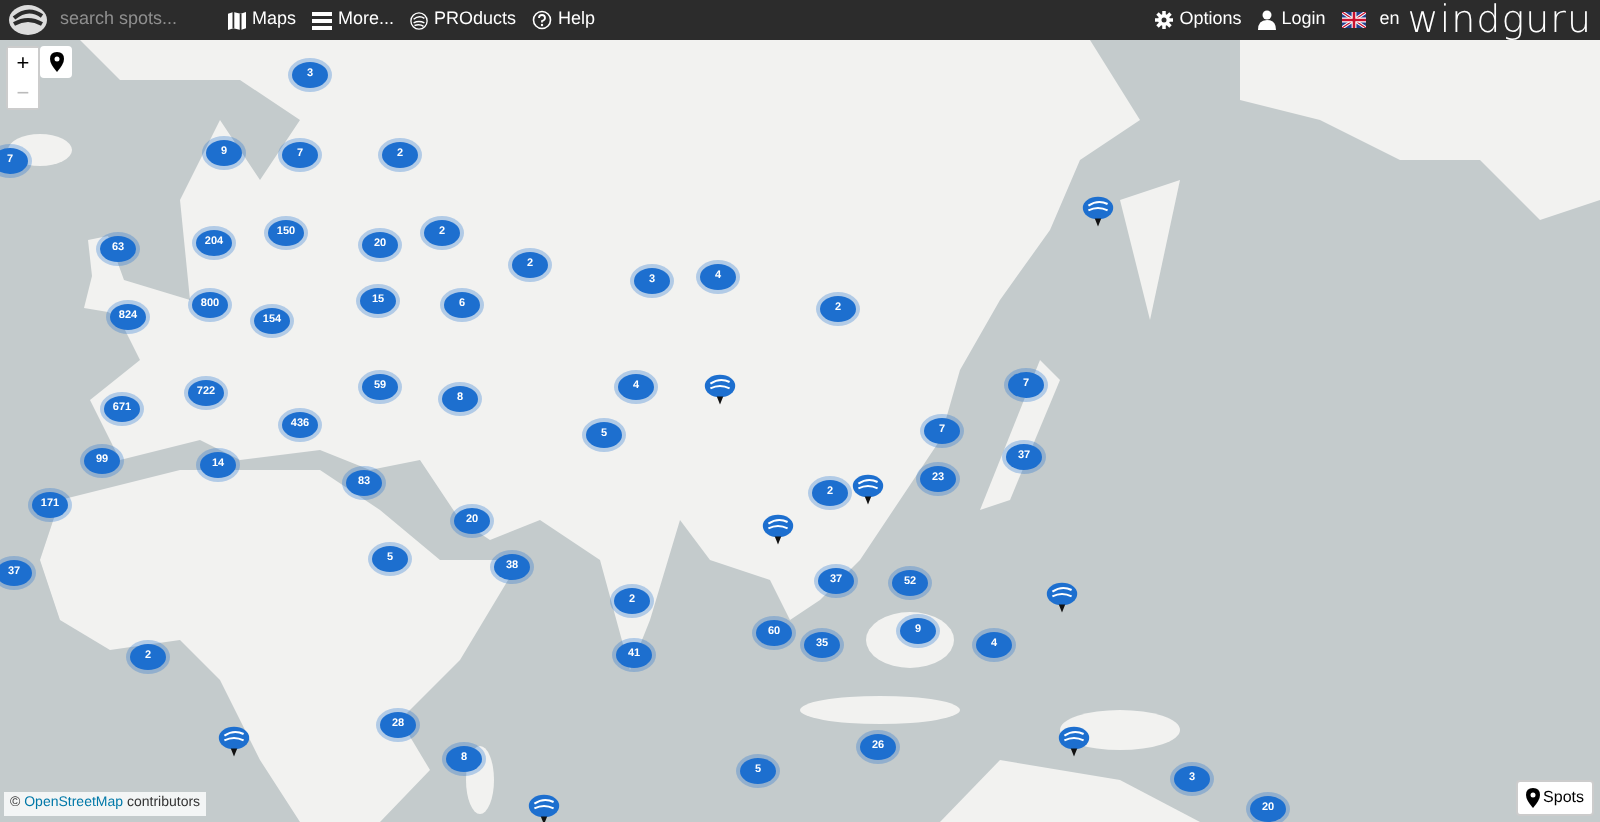 The height and width of the screenshot is (822, 1600). What do you see at coordinates (262, 20) in the screenshot?
I see `menu-item: Maps` at bounding box center [262, 20].